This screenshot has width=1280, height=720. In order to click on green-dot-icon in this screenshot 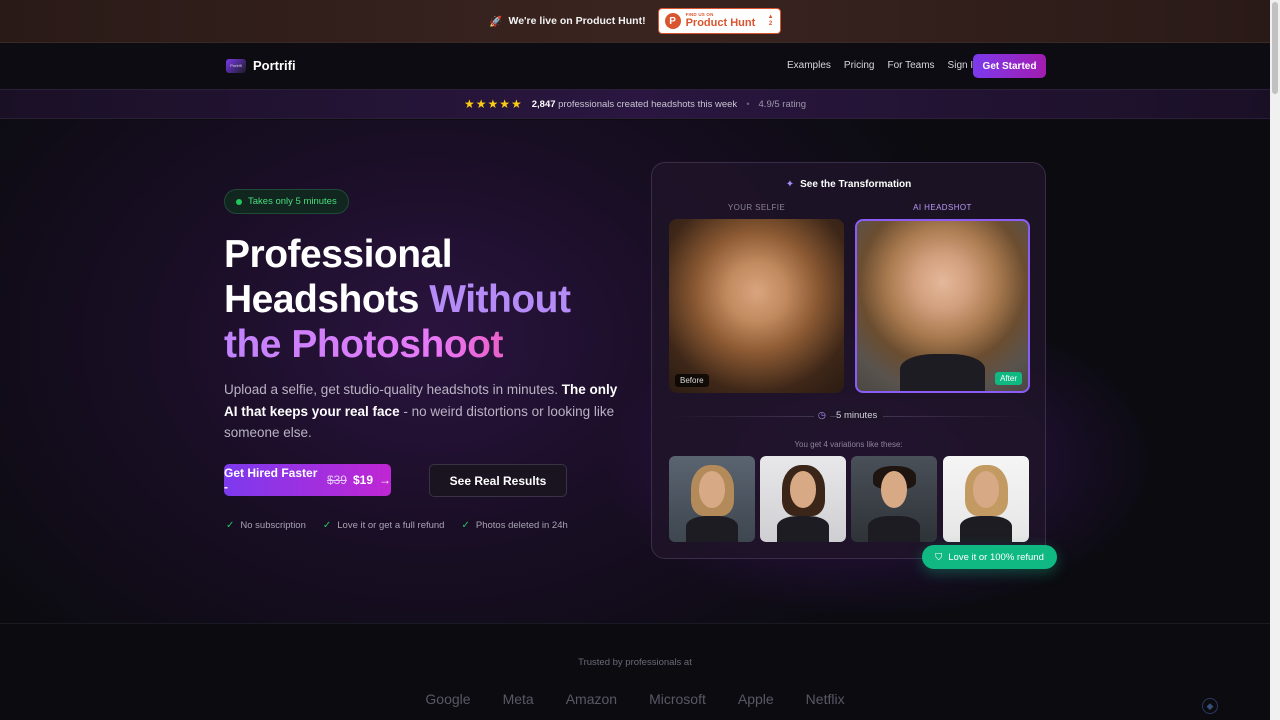, I will do `click(239, 201)`.